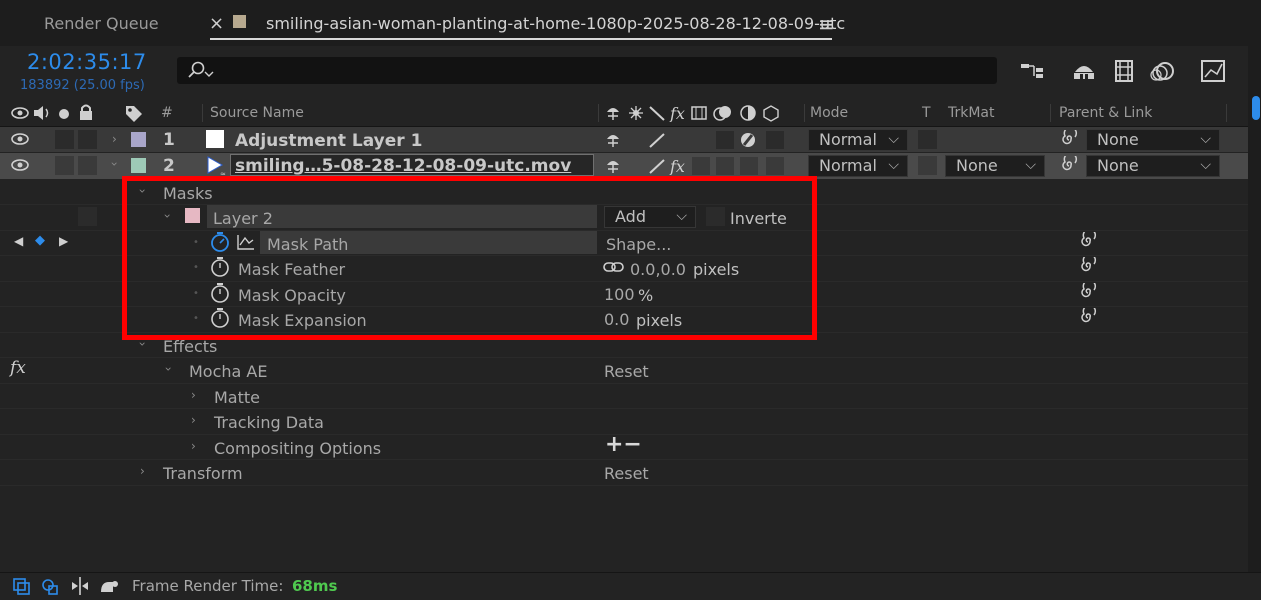 This screenshot has height=600, width=1261. I want to click on tab-render-queue: Render Queue, so click(101, 23).